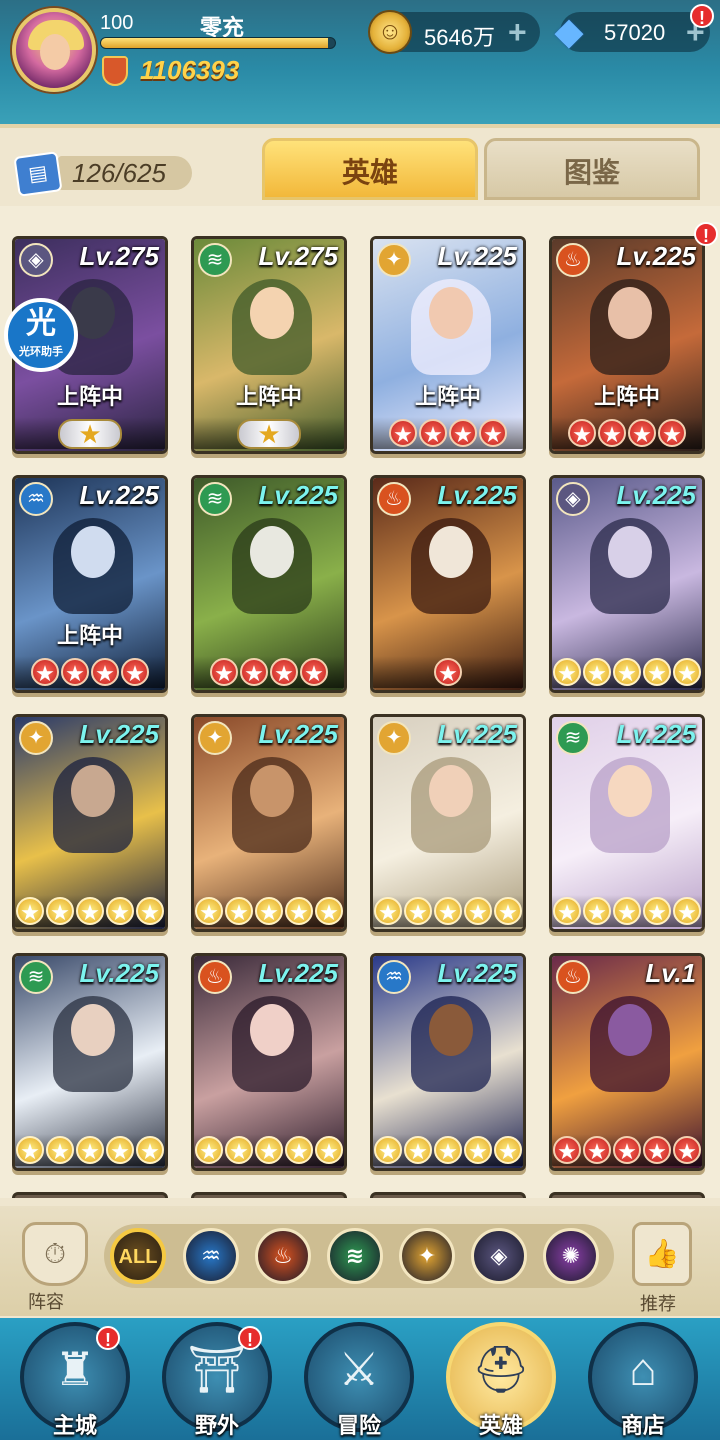  I want to click on filter-purple-spiral-button: ✺, so click(571, 1256).